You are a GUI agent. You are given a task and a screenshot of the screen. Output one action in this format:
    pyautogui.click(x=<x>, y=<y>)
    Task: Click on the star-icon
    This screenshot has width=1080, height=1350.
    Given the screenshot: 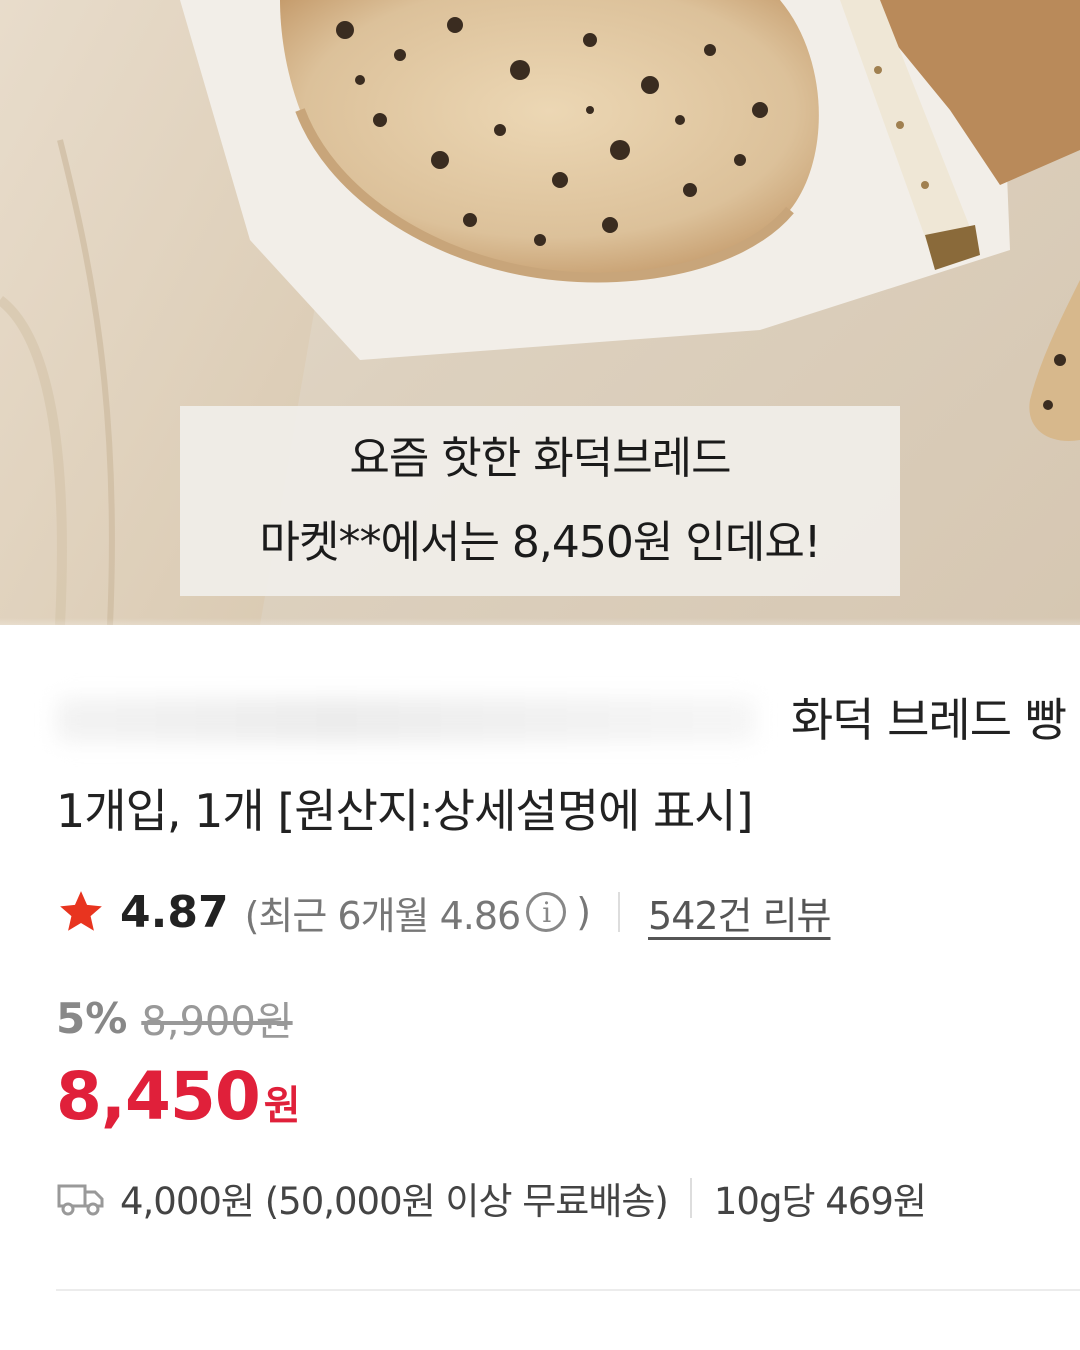 What is the action you would take?
    pyautogui.click(x=81, y=911)
    